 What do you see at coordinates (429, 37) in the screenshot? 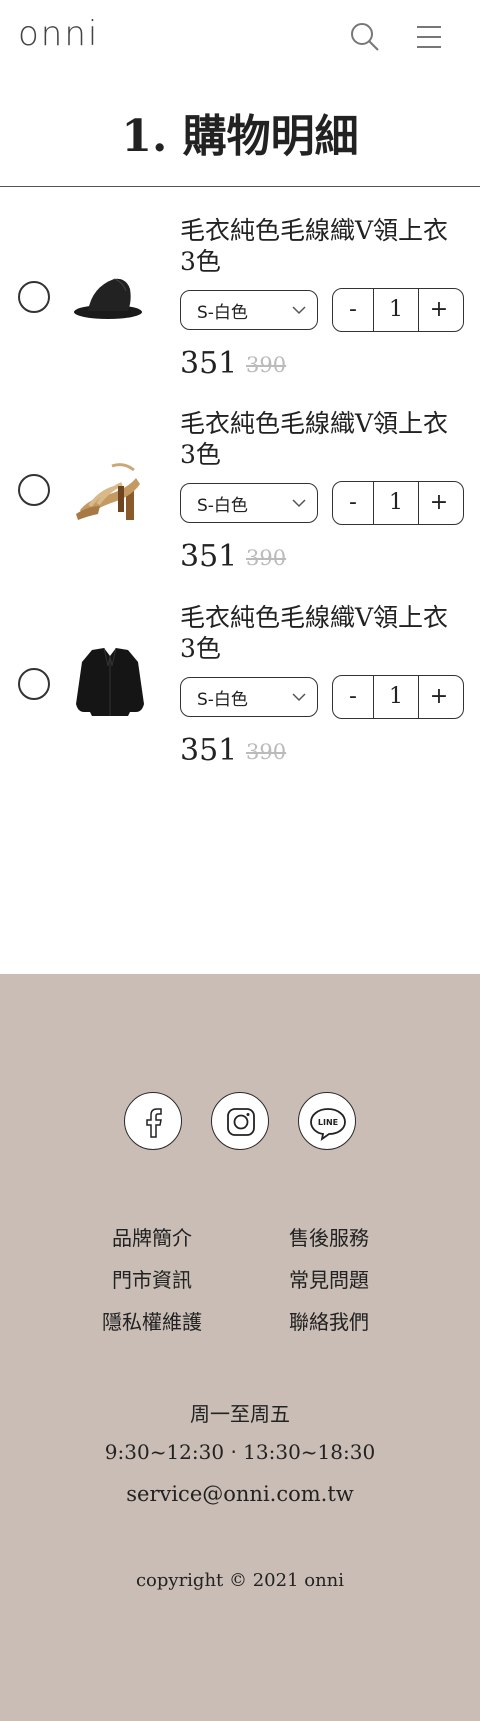
I see `hamburger-menu-icon` at bounding box center [429, 37].